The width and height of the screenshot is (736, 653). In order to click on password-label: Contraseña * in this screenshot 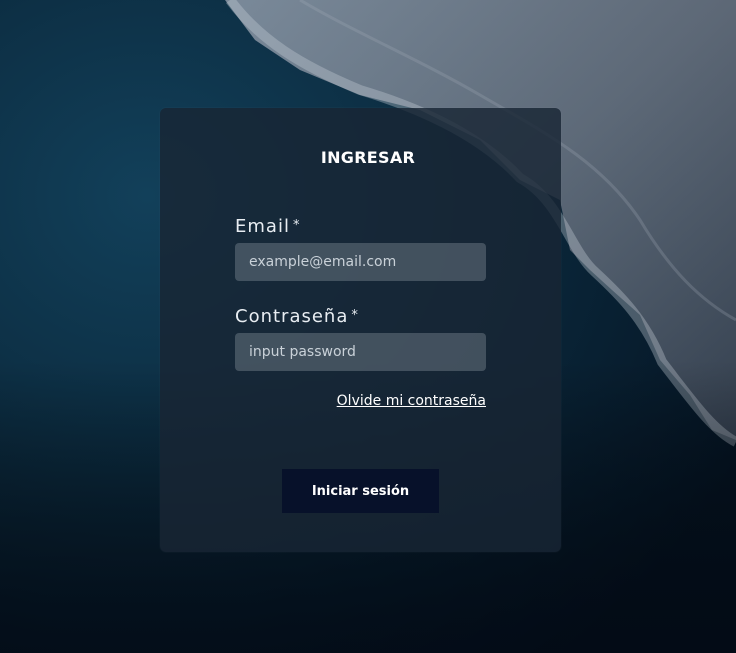, I will do `click(297, 316)`.